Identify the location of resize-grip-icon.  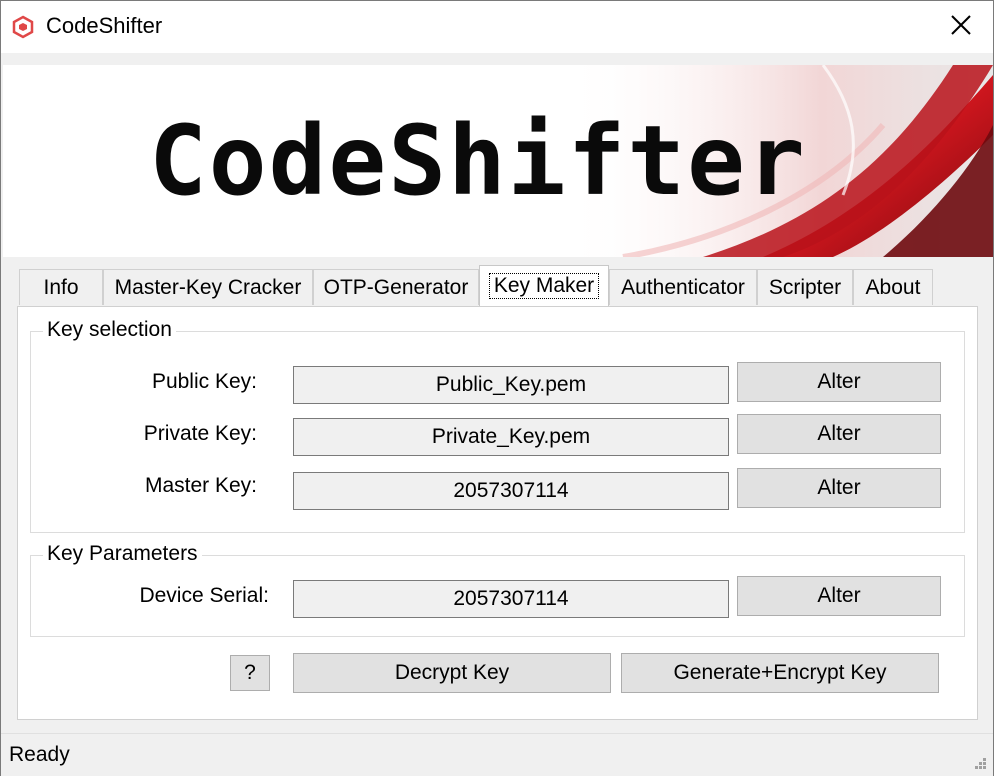
(979, 762).